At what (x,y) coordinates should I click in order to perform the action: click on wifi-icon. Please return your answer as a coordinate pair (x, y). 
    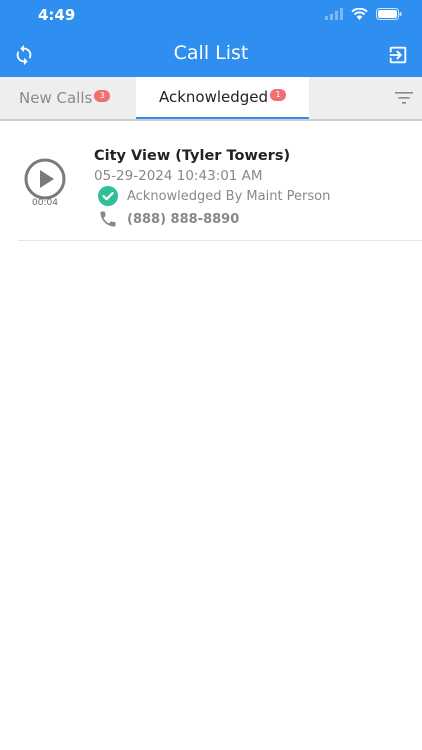
    Looking at the image, I should click on (359, 14).